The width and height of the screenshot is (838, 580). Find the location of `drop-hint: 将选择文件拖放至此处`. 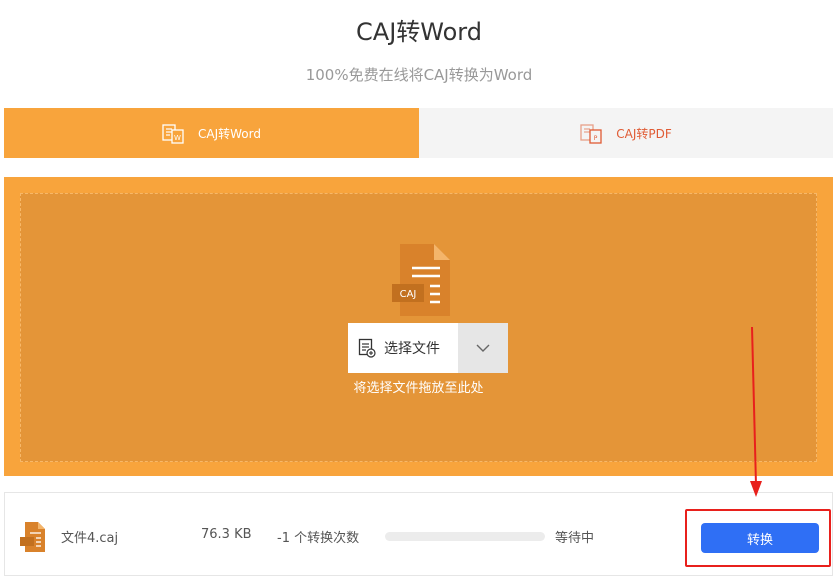

drop-hint: 将选择文件拖放至此处 is located at coordinates (418, 388).